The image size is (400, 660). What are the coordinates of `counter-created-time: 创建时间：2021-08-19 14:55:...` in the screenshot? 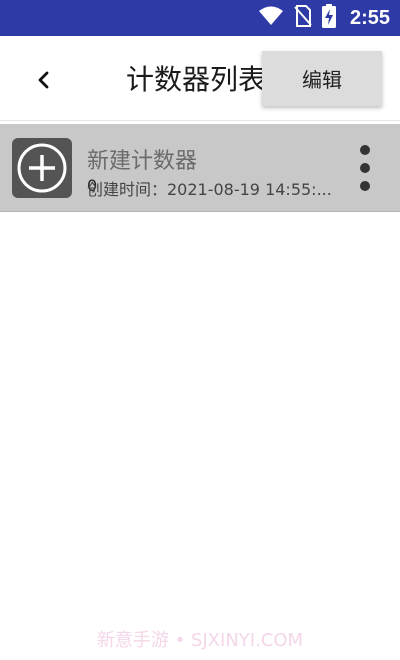 It's located at (209, 189).